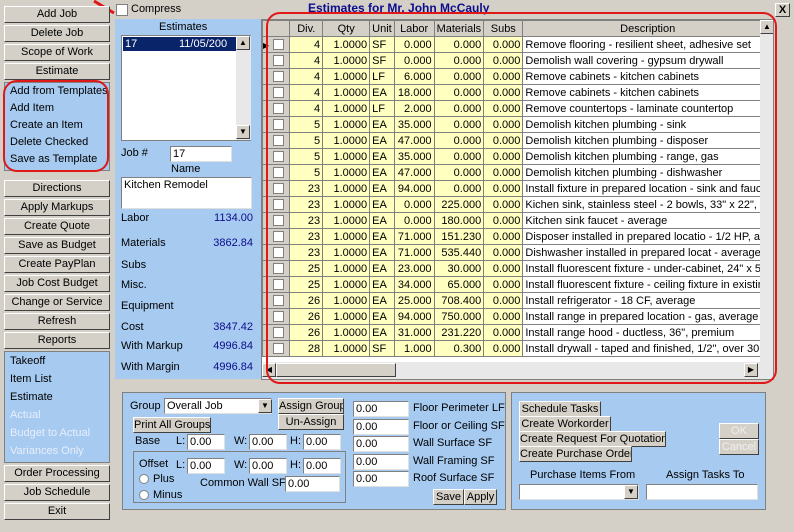  Describe the element at coordinates (381, 479) in the screenshot. I see `measure-input-4: 0.00` at that location.